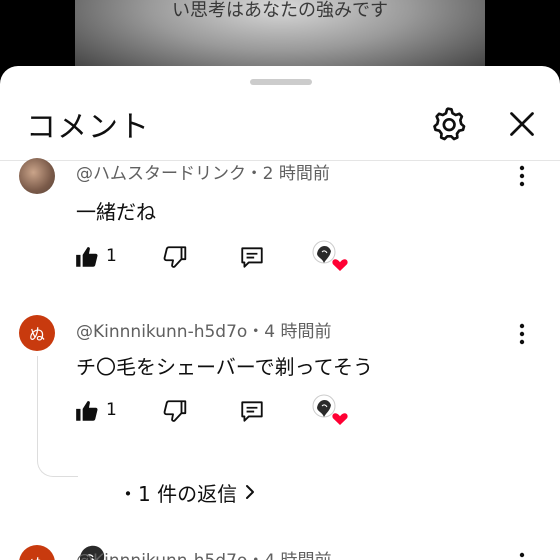 The image size is (560, 560). Describe the element at coordinates (203, 171) in the screenshot. I see `comment-author: @ハムスタードリンク・2 時間前` at that location.